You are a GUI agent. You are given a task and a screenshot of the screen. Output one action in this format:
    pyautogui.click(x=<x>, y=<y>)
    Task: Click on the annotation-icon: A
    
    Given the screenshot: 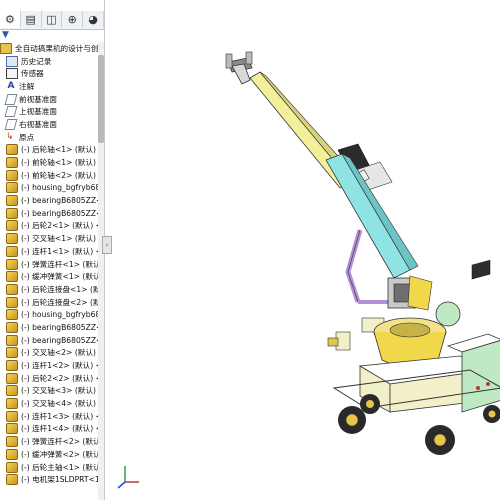 What is the action you would take?
    pyautogui.click(x=11, y=85)
    